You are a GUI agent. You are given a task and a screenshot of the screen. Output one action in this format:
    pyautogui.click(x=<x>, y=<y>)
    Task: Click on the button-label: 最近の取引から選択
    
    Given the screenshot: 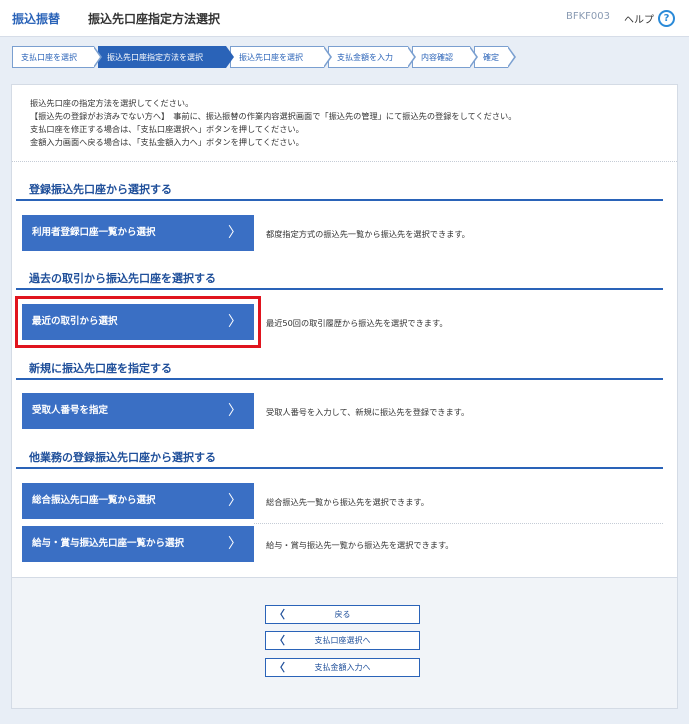 What is the action you would take?
    pyautogui.click(x=75, y=321)
    